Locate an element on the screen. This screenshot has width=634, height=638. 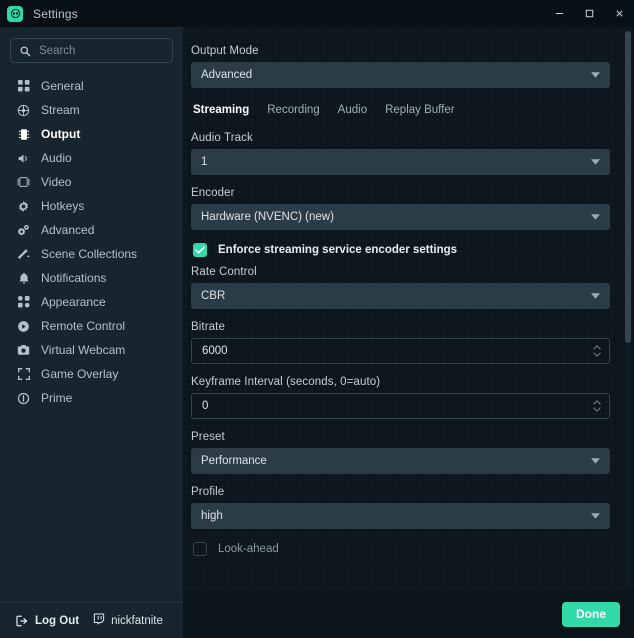
account-indicator: nickfatnite is located at coordinates (128, 620).